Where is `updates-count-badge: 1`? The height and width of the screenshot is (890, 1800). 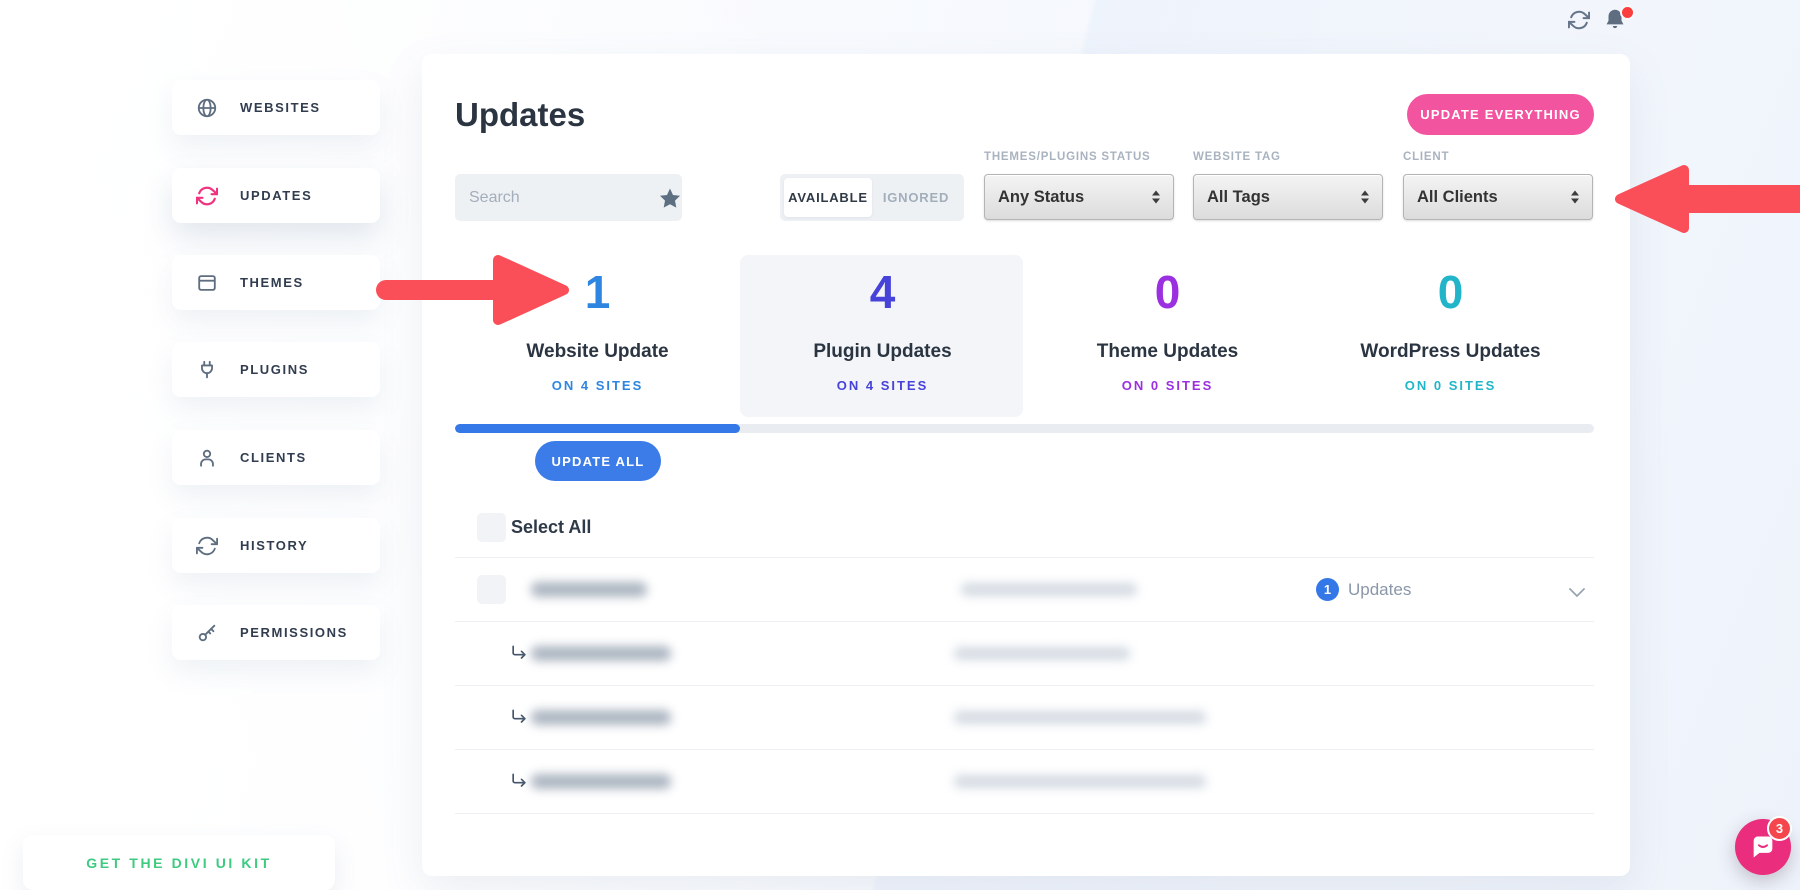
updates-count-badge: 1 is located at coordinates (1327, 589).